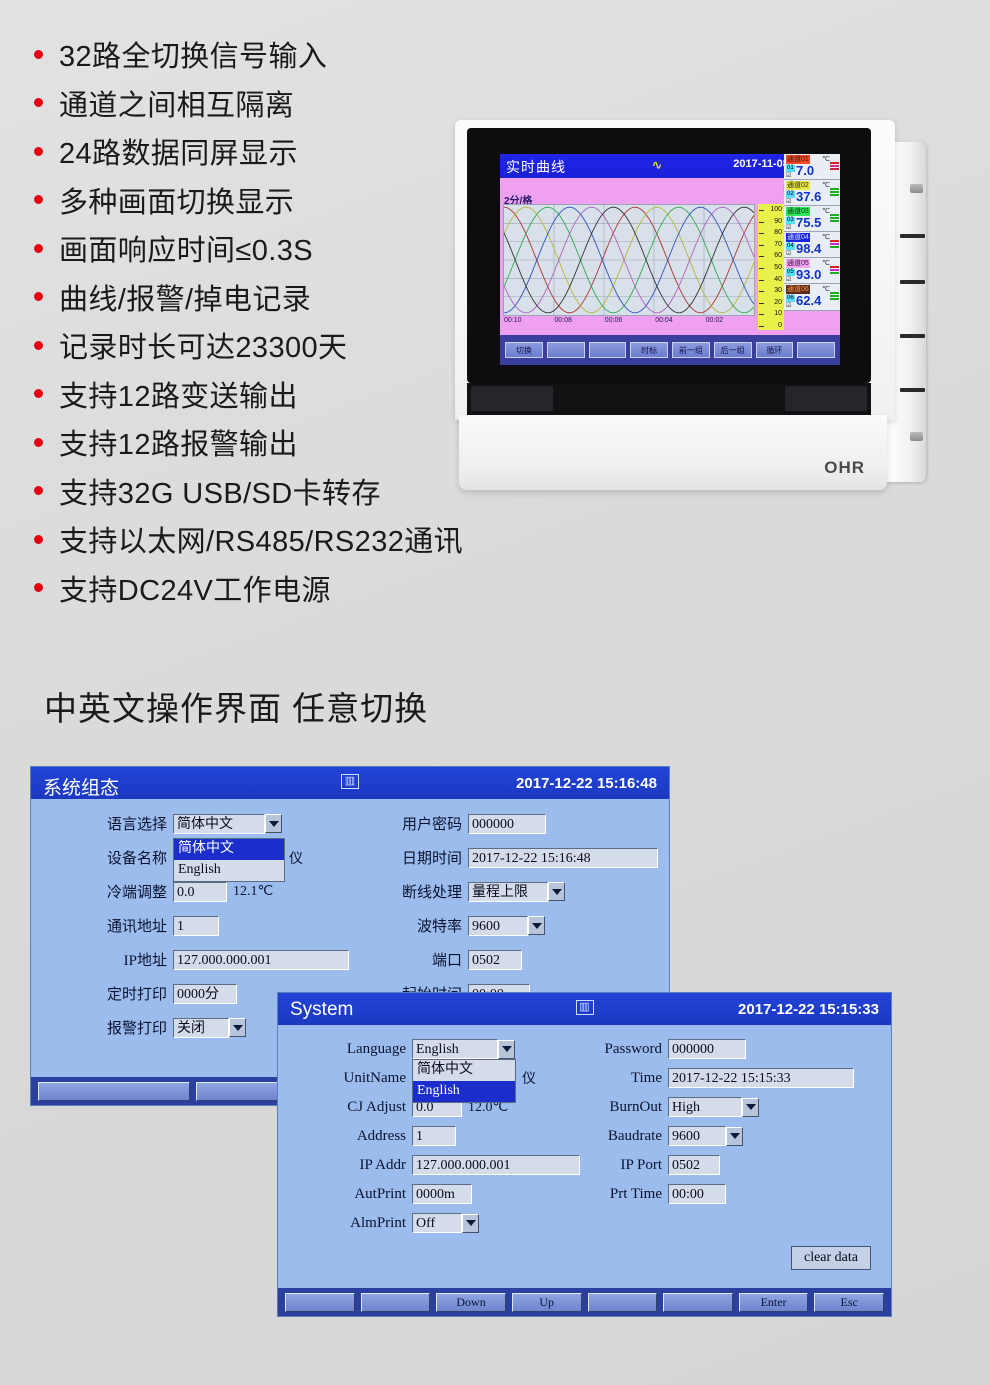 The width and height of the screenshot is (990, 1385). What do you see at coordinates (809, 223) in the screenshot?
I see `channel-value: 75.5` at bounding box center [809, 223].